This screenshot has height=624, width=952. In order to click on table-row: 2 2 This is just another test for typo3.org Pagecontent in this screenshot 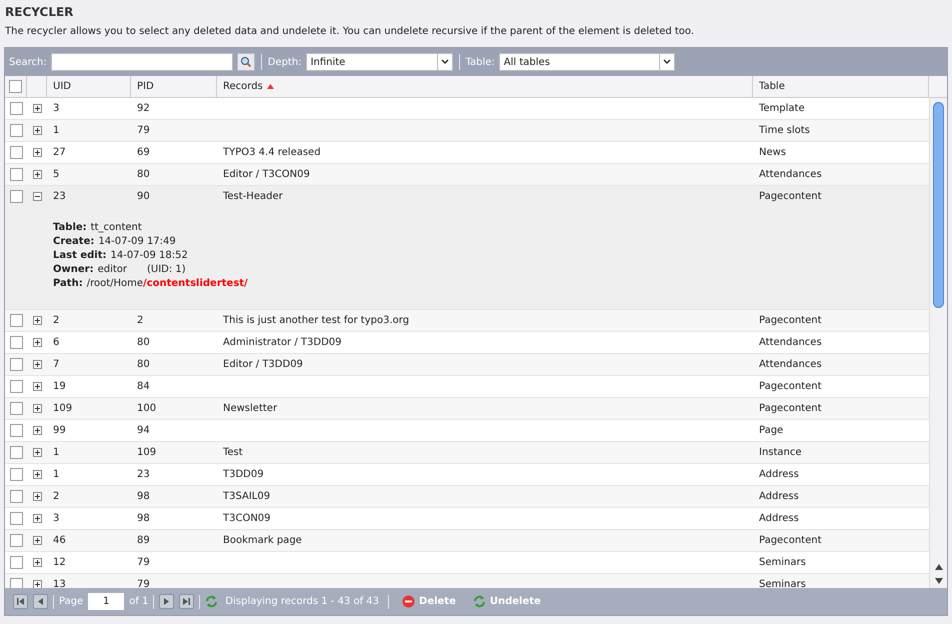, I will do `click(467, 321)`.